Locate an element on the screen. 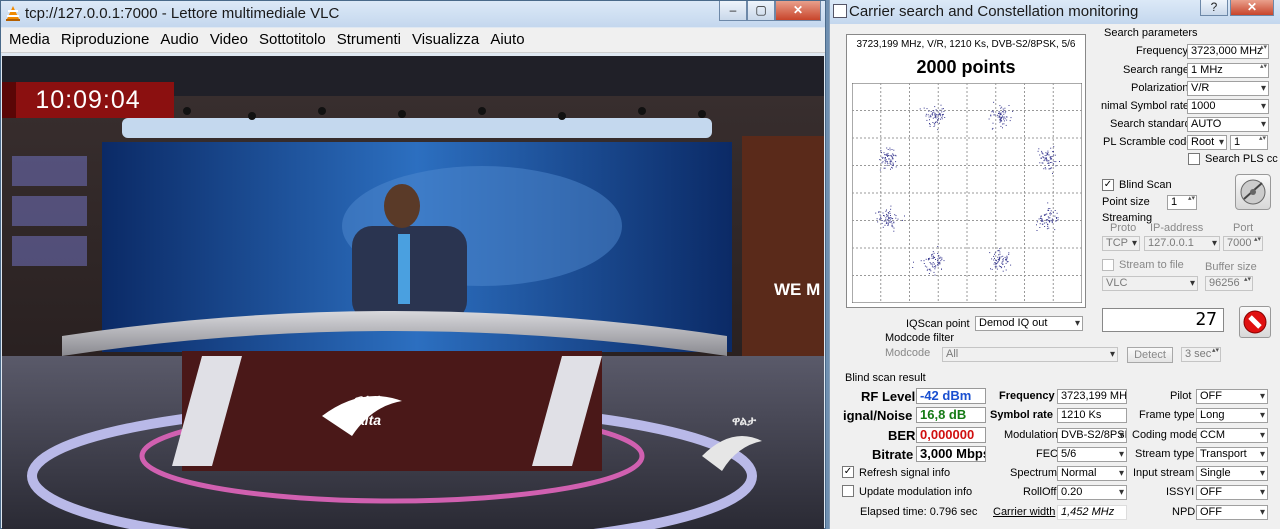  pl-scramble-input: 1 is located at coordinates (1249, 142).